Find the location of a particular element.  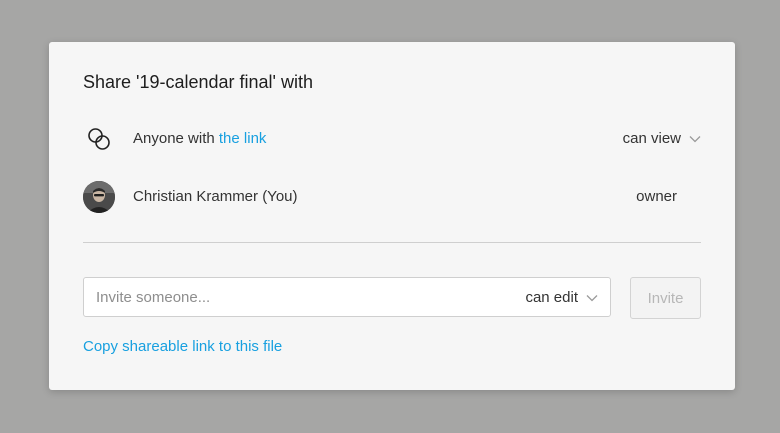

link-icon is located at coordinates (99, 139).